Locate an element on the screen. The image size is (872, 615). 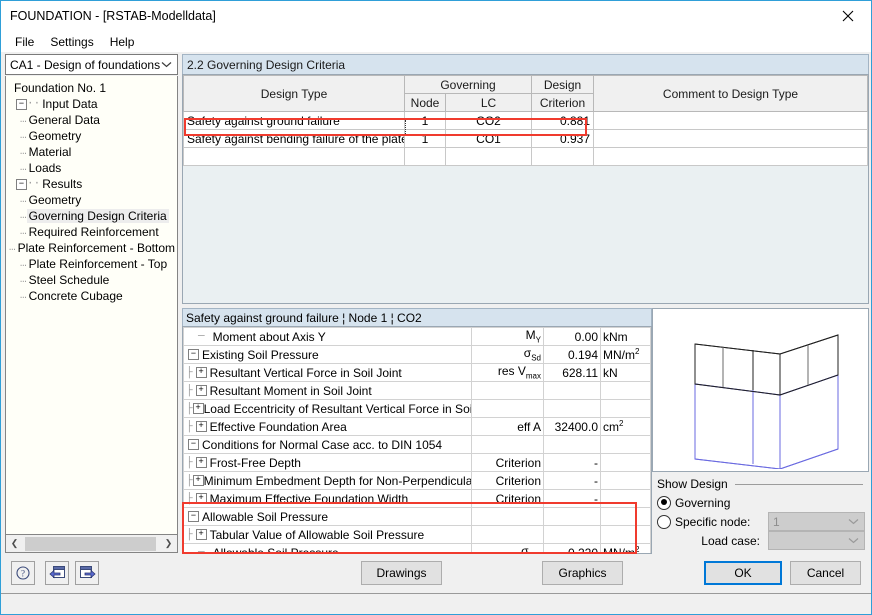
tree-item-steel-schedule: … Steel Schedule is located at coordinates (91, 280).